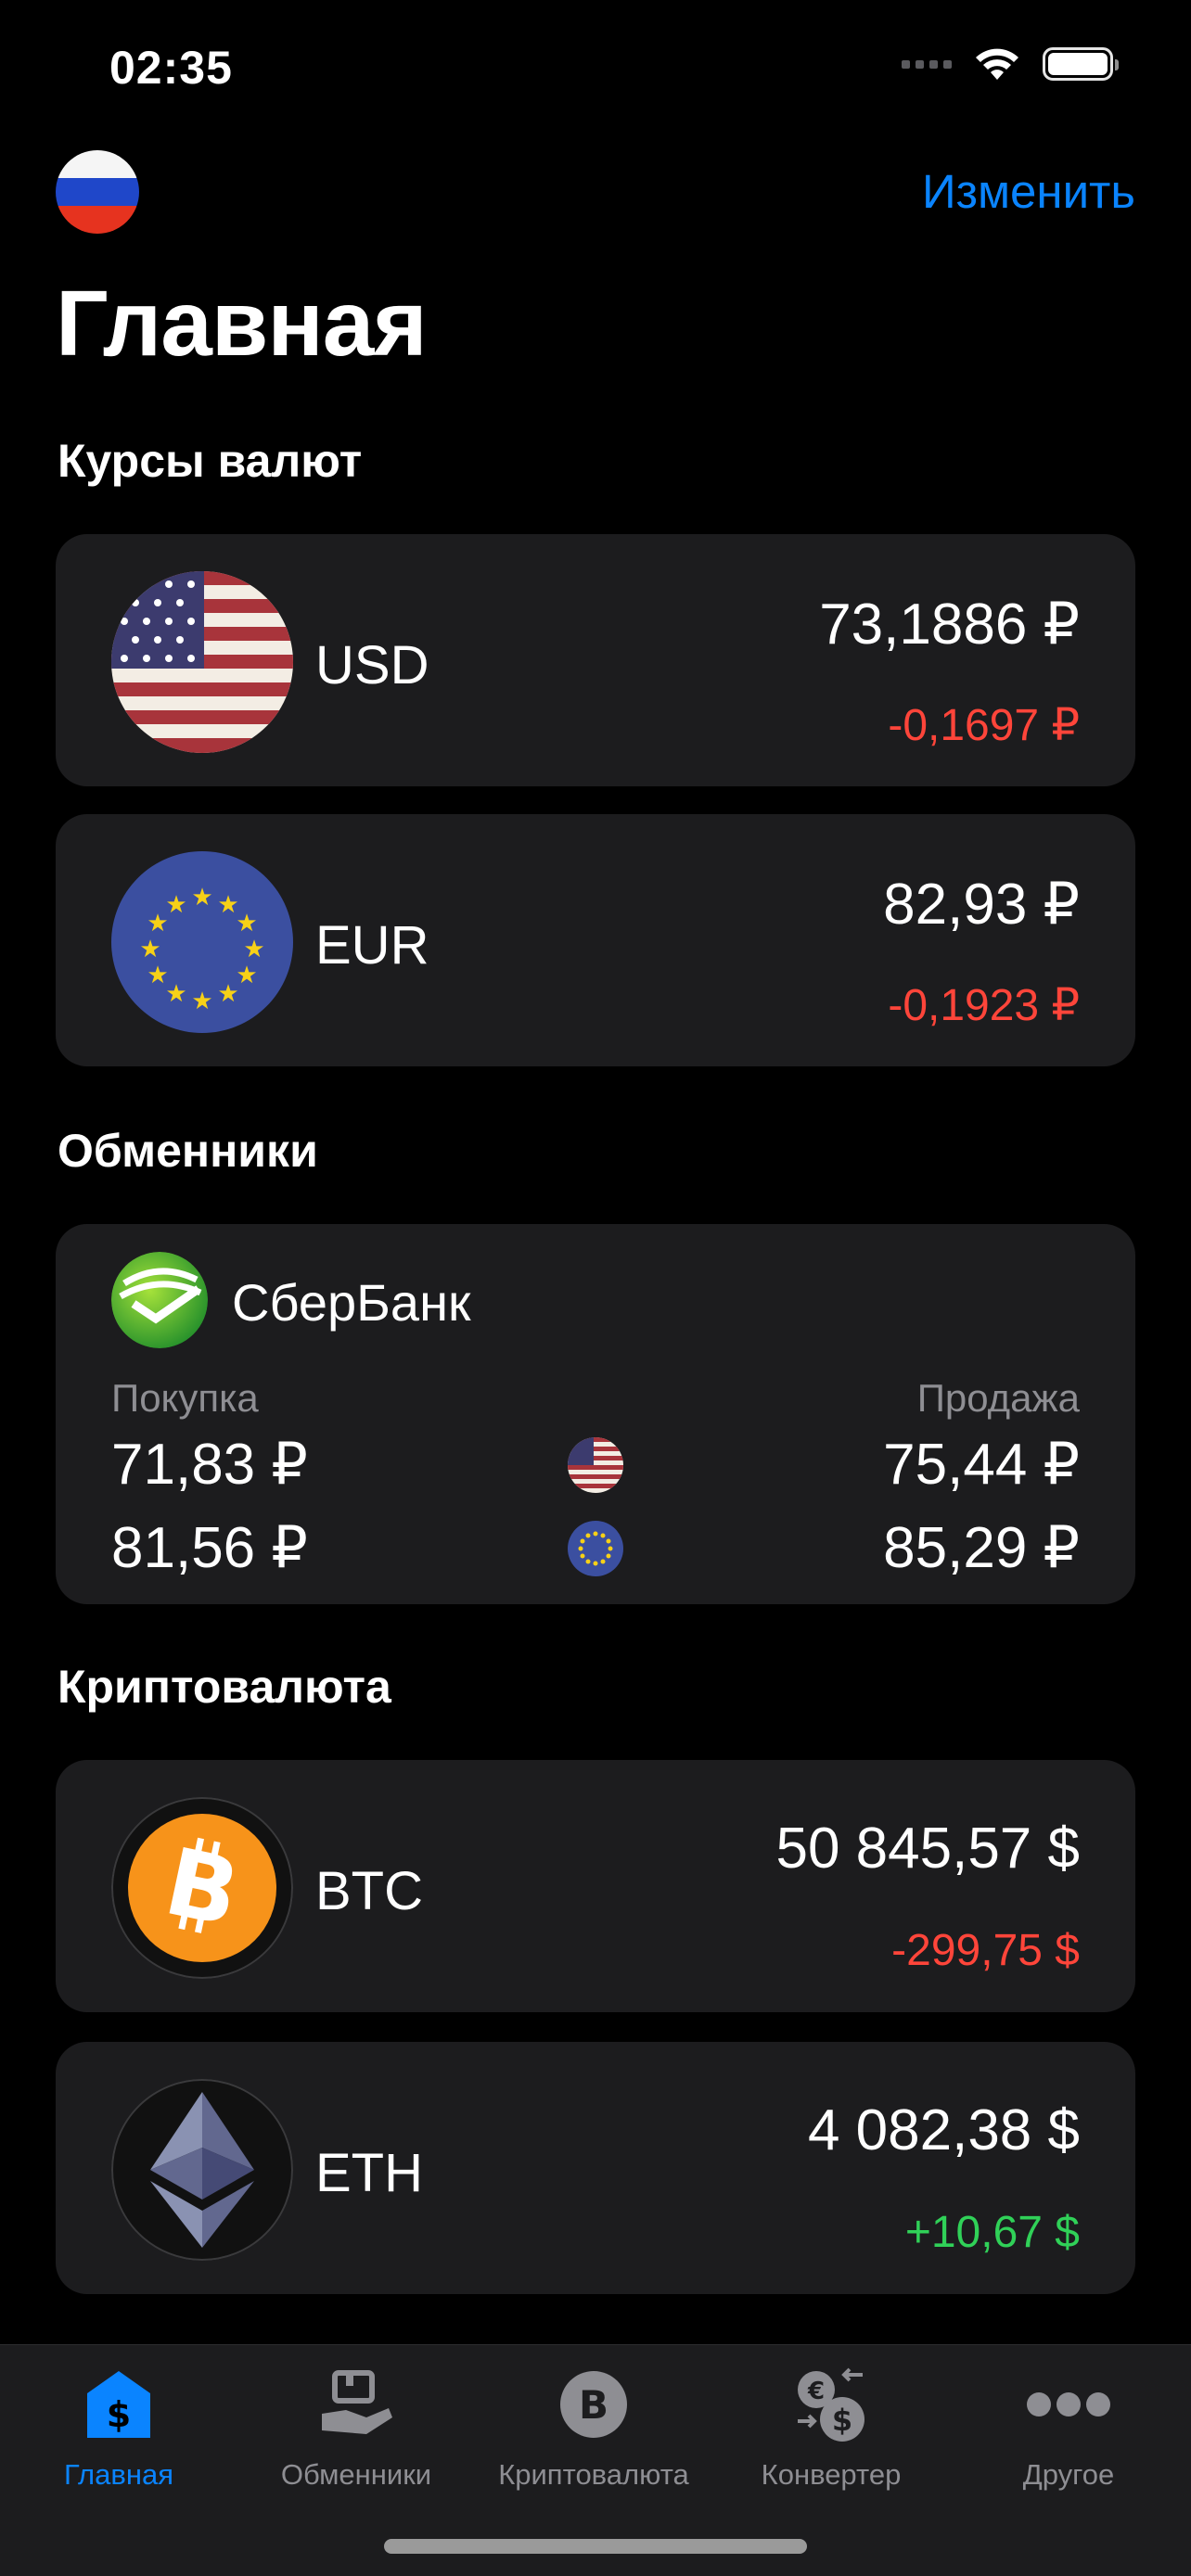 The height and width of the screenshot is (2576, 1191). I want to click on rate-change: -0,1923 ₽, so click(984, 1005).